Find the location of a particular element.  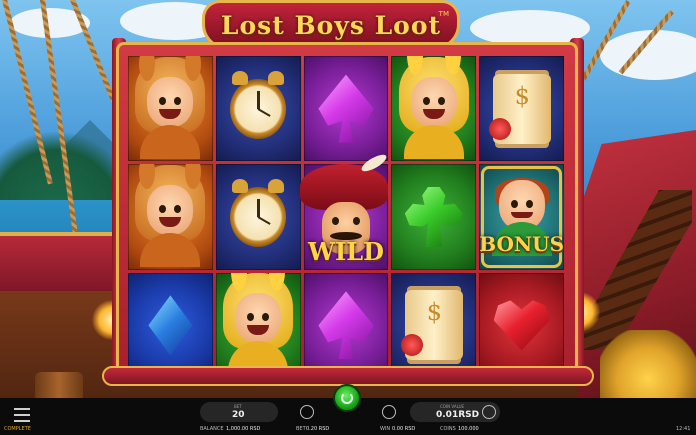

balance-label: BALANCE is located at coordinates (212, 429).